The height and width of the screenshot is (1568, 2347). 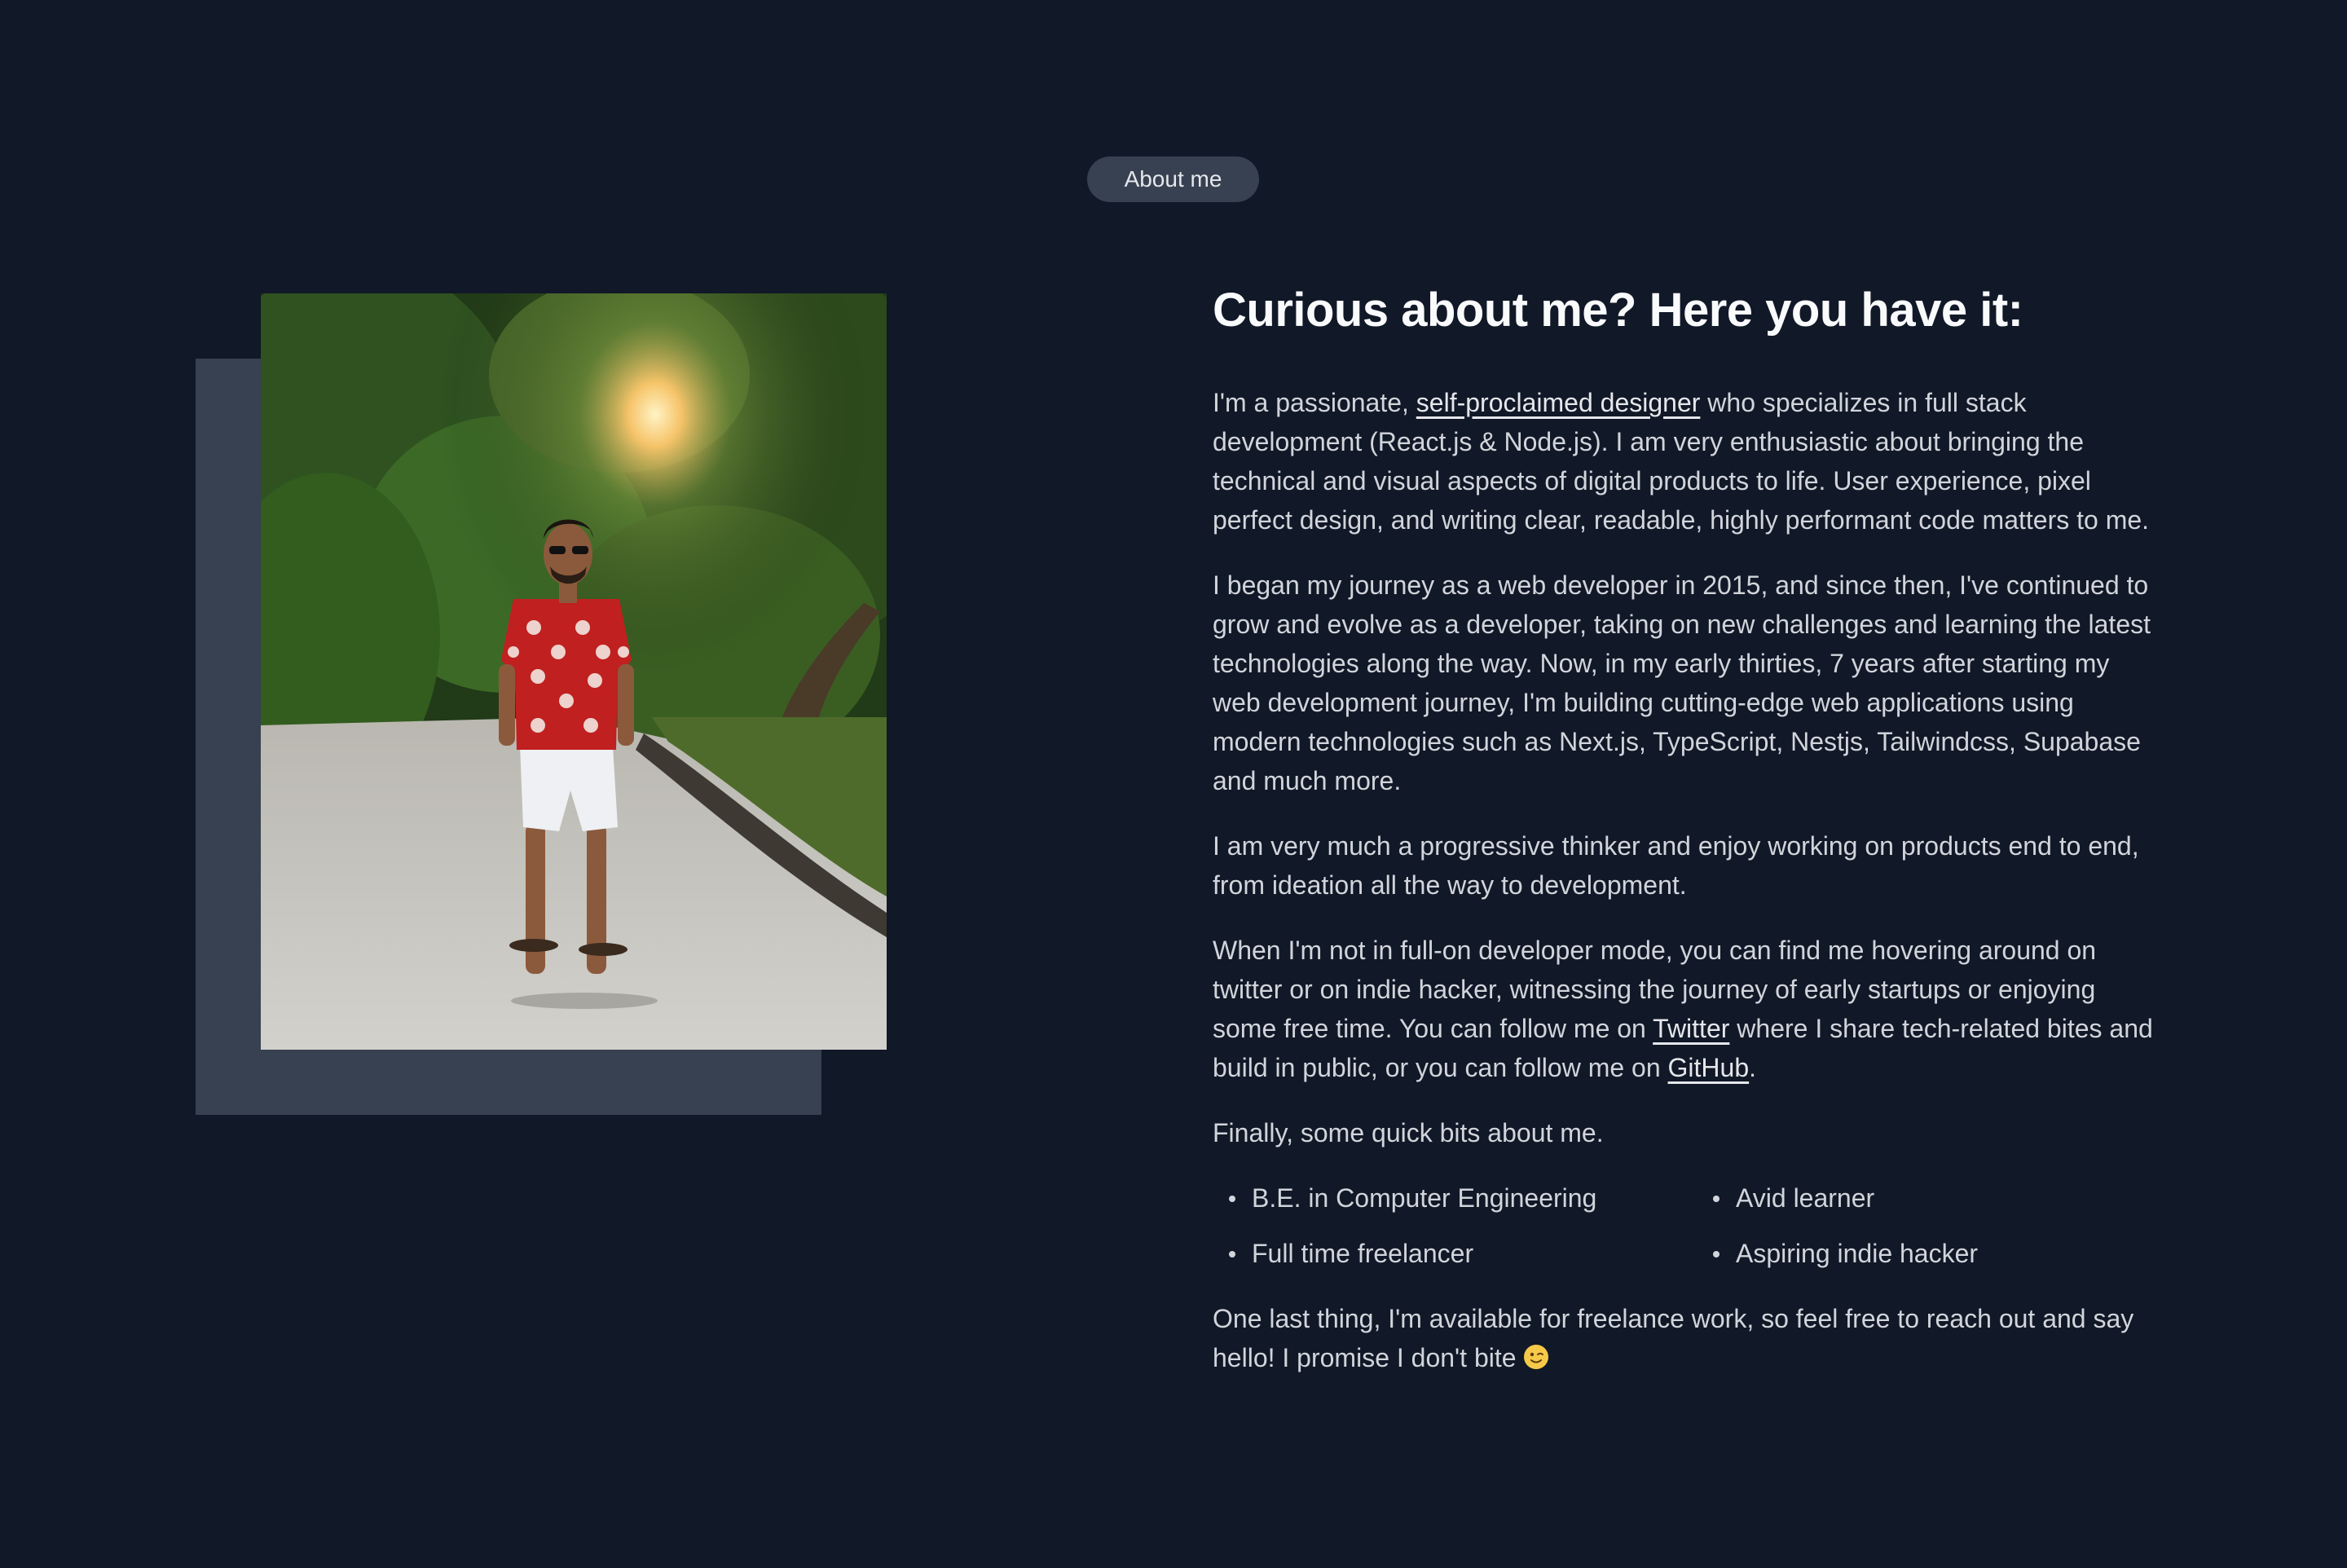 I want to click on twitter-link: Twitter, so click(x=1691, y=1028).